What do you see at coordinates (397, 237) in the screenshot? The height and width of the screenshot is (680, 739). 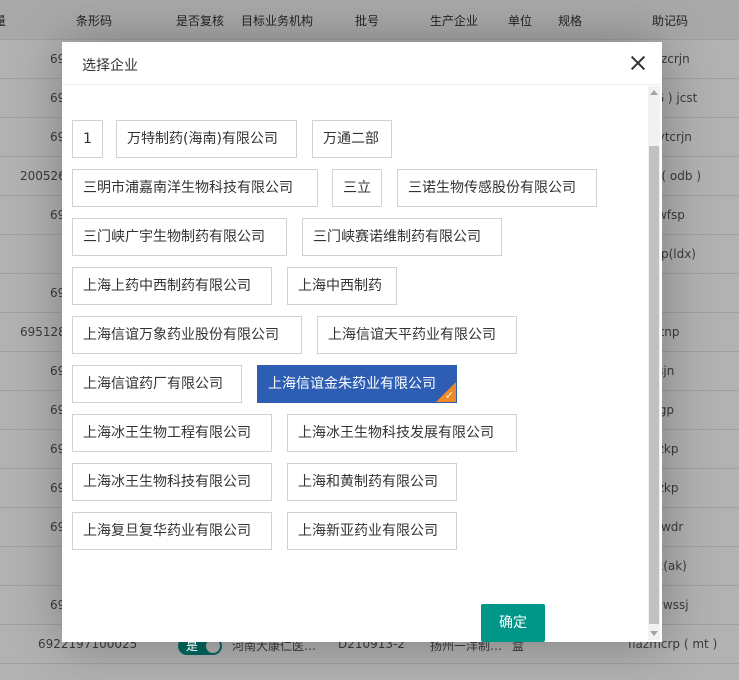 I see `enterprise-option-label: 三门峡赛诺维制药有限公司` at bounding box center [397, 237].